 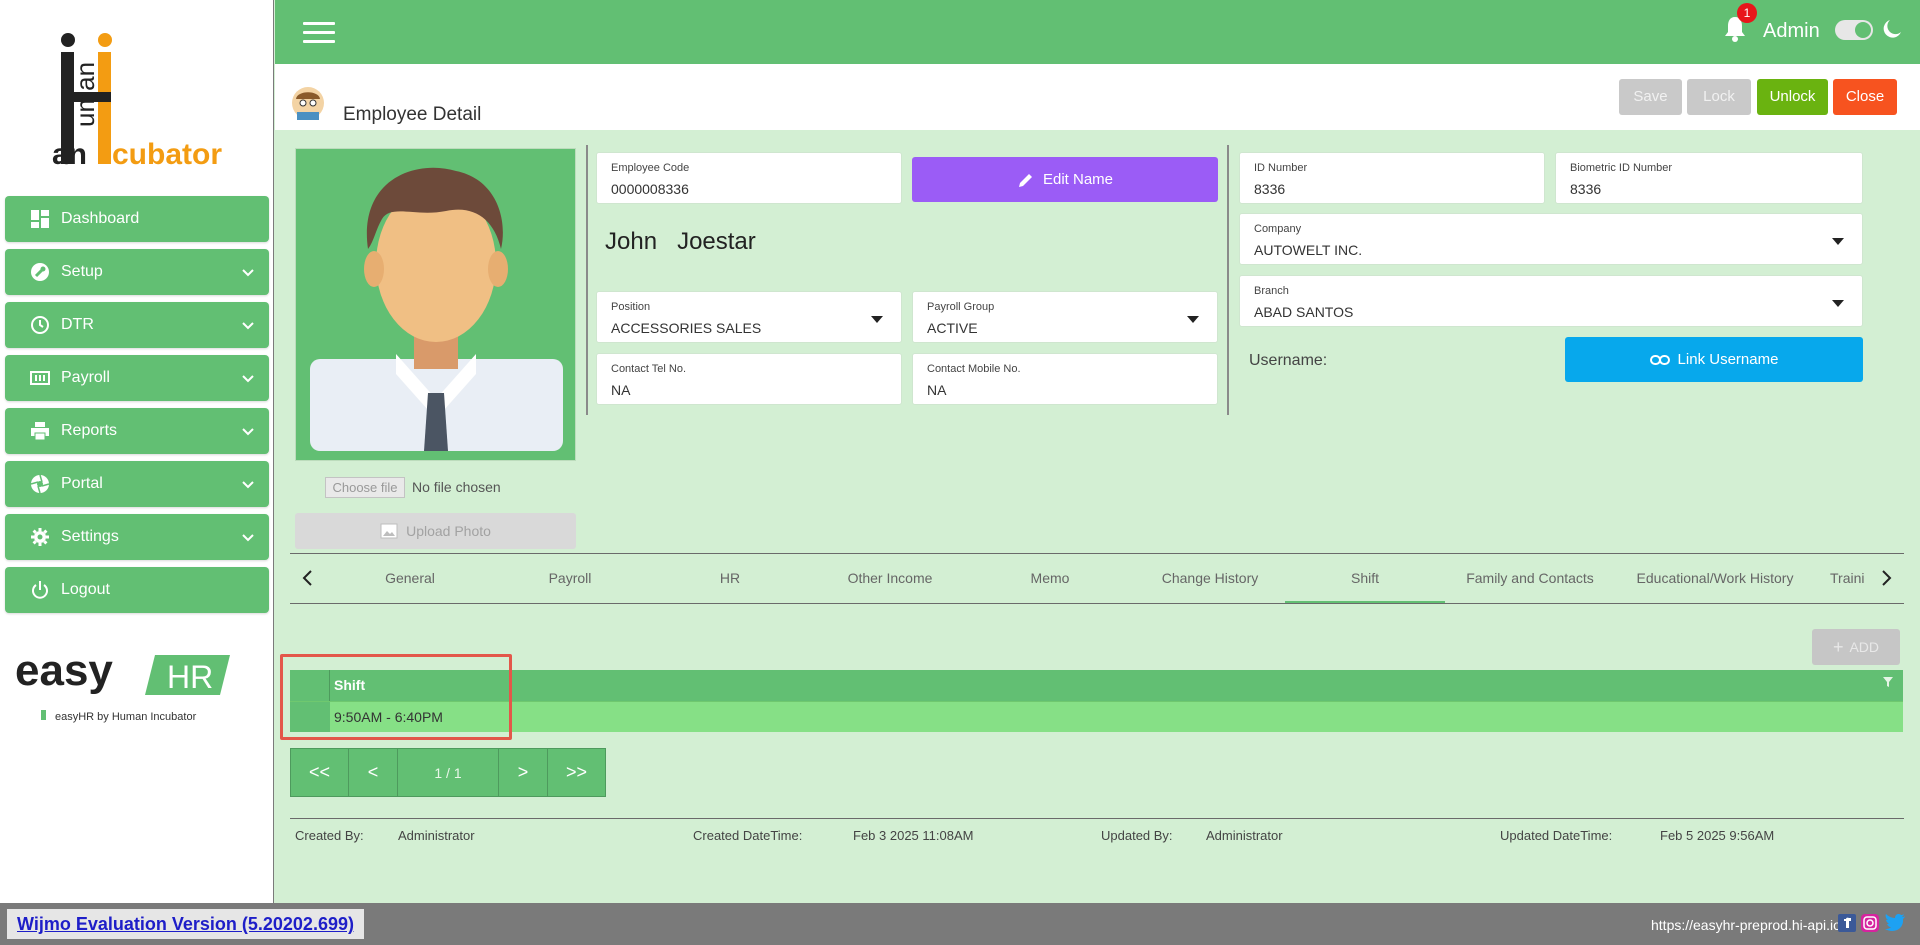 What do you see at coordinates (1050, 578) in the screenshot?
I see `tab-memo: Memo` at bounding box center [1050, 578].